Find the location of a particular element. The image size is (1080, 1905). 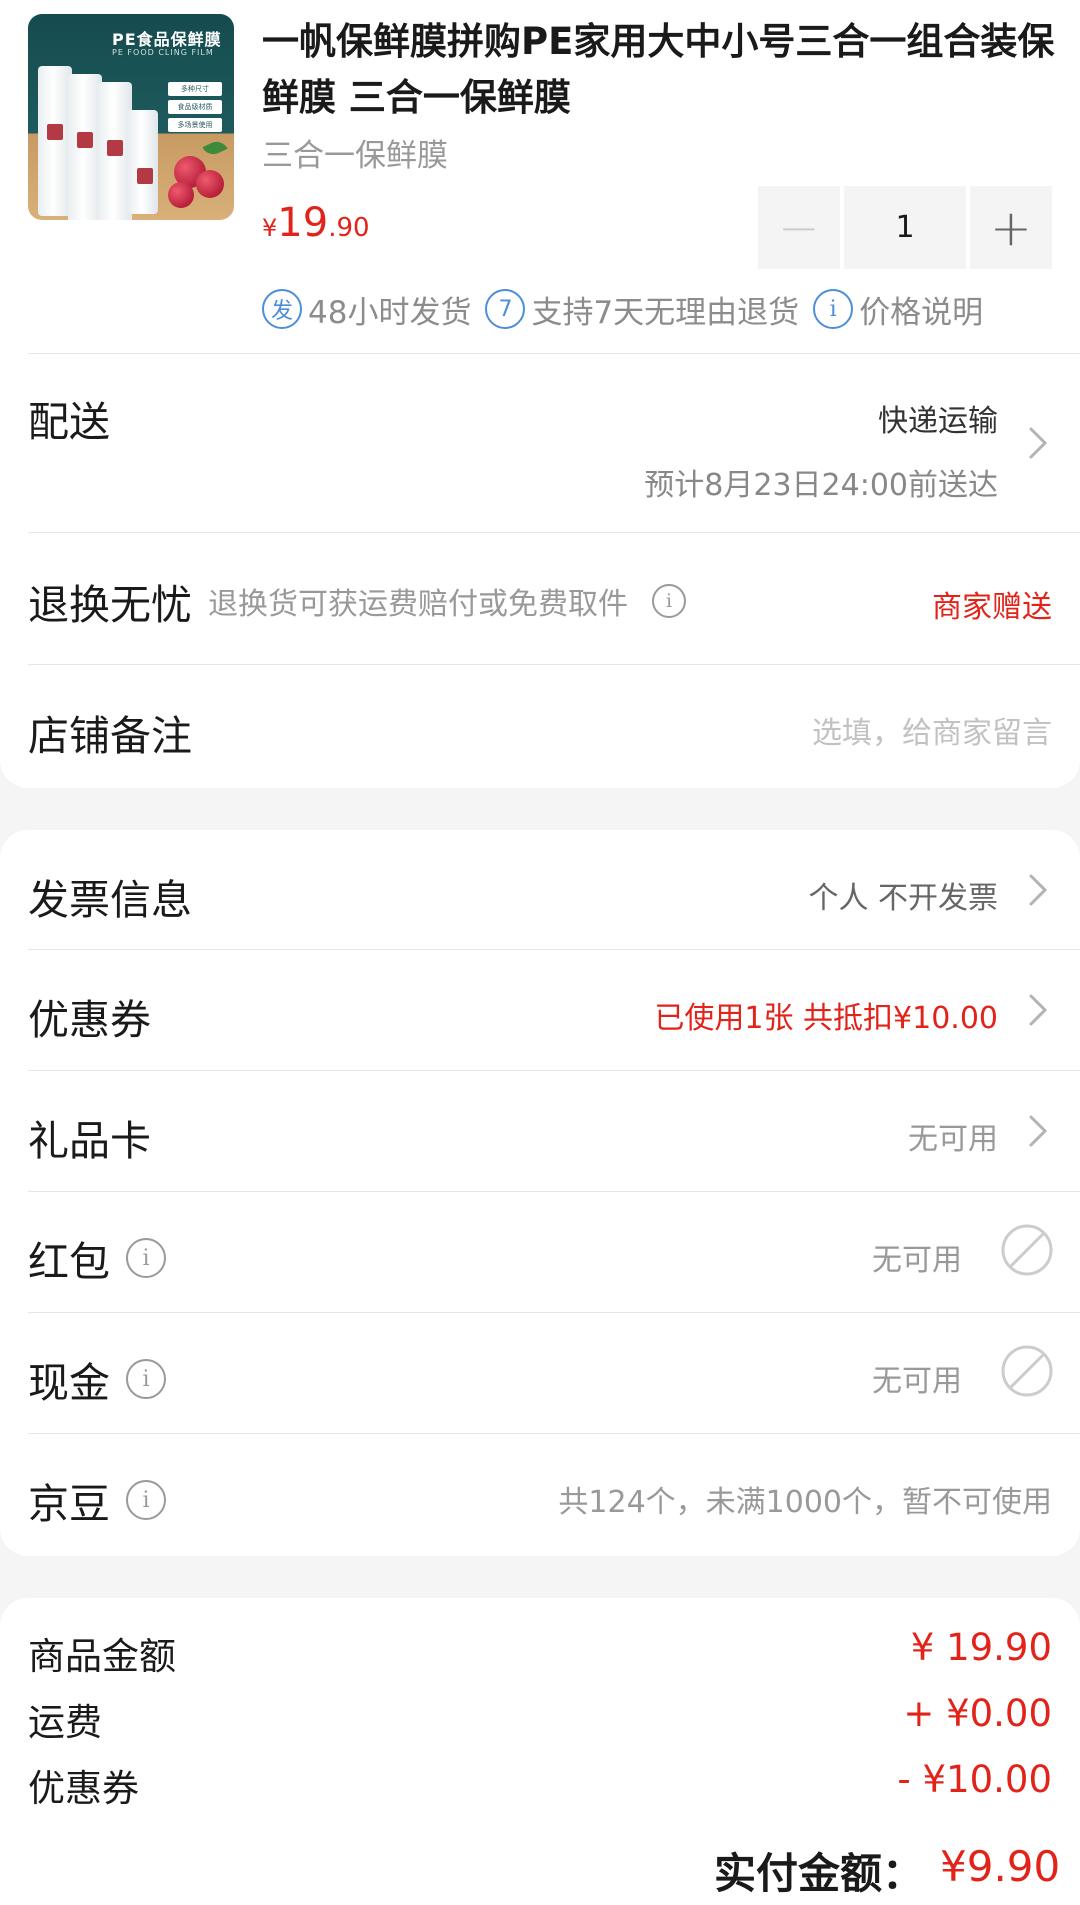

shipping-badge-icon: 发 is located at coordinates (282, 309).